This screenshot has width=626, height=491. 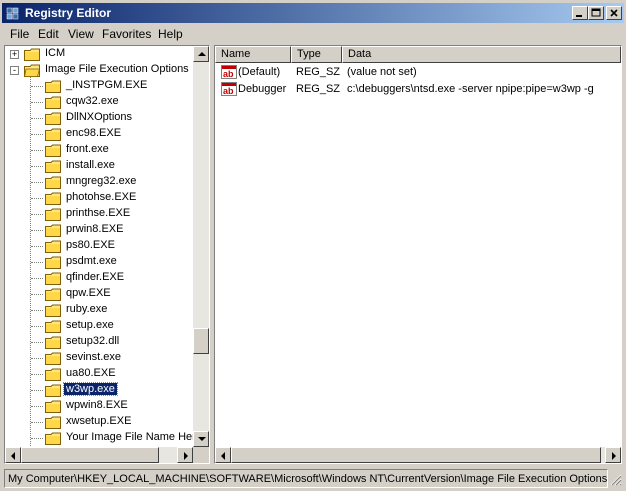 I want to click on tree-node-label: setup32.dll, so click(x=93, y=341).